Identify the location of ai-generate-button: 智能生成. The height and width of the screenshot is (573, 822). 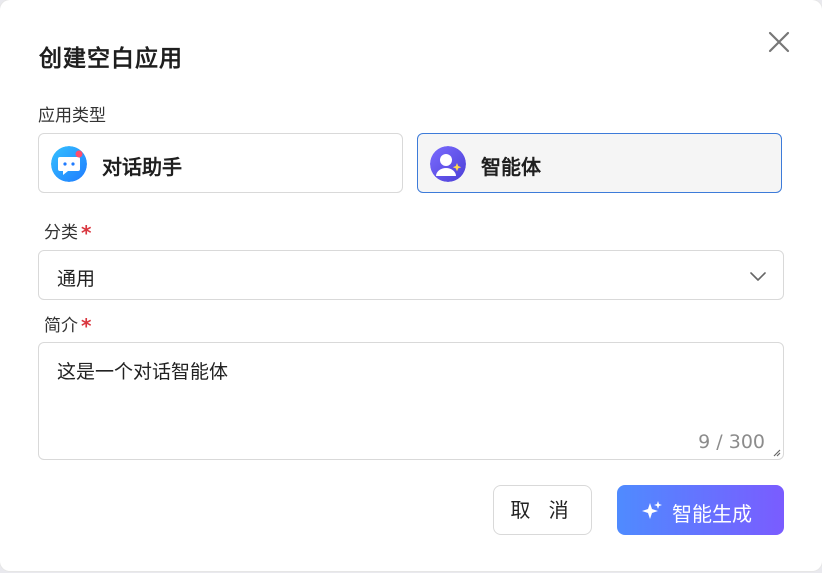
(700, 510).